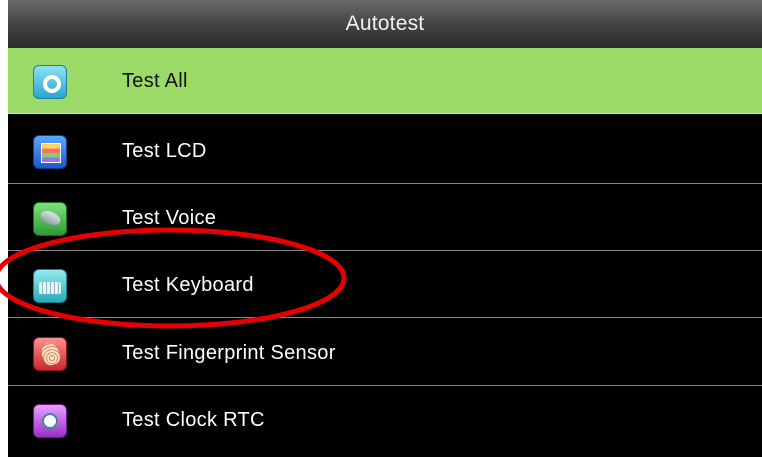 The image size is (762, 457). I want to click on menu-item-label: Test Clock RTC, so click(193, 420).